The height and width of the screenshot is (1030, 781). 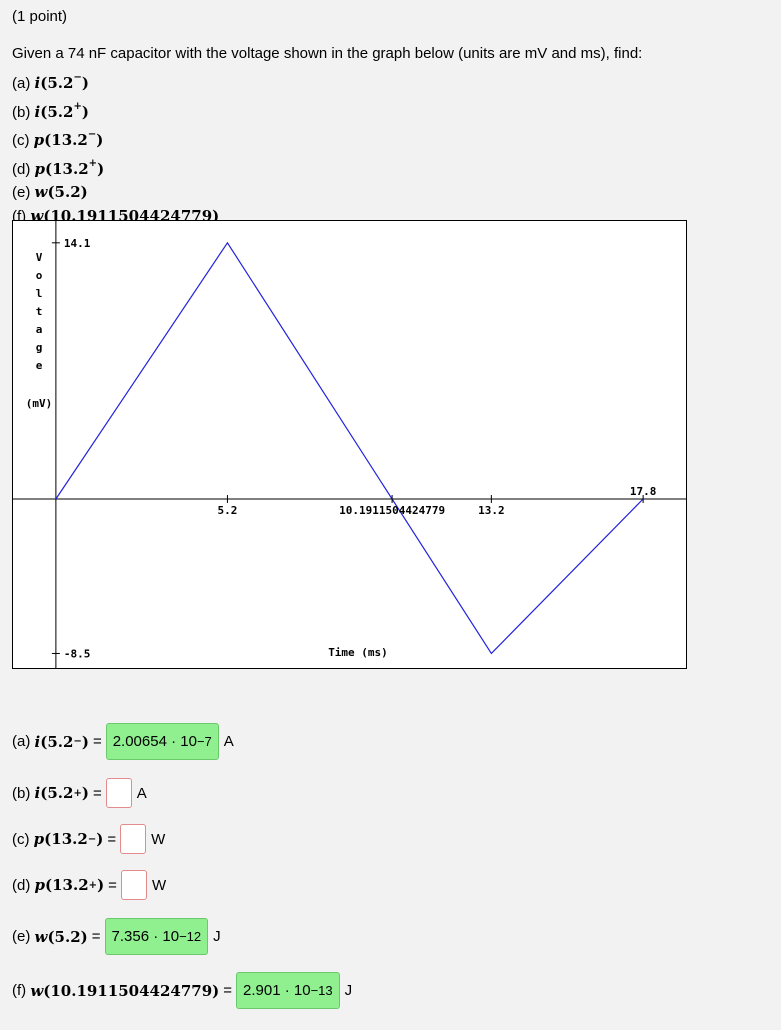 What do you see at coordinates (58, 167) in the screenshot?
I see `part-d: (d) p(13.2+)` at bounding box center [58, 167].